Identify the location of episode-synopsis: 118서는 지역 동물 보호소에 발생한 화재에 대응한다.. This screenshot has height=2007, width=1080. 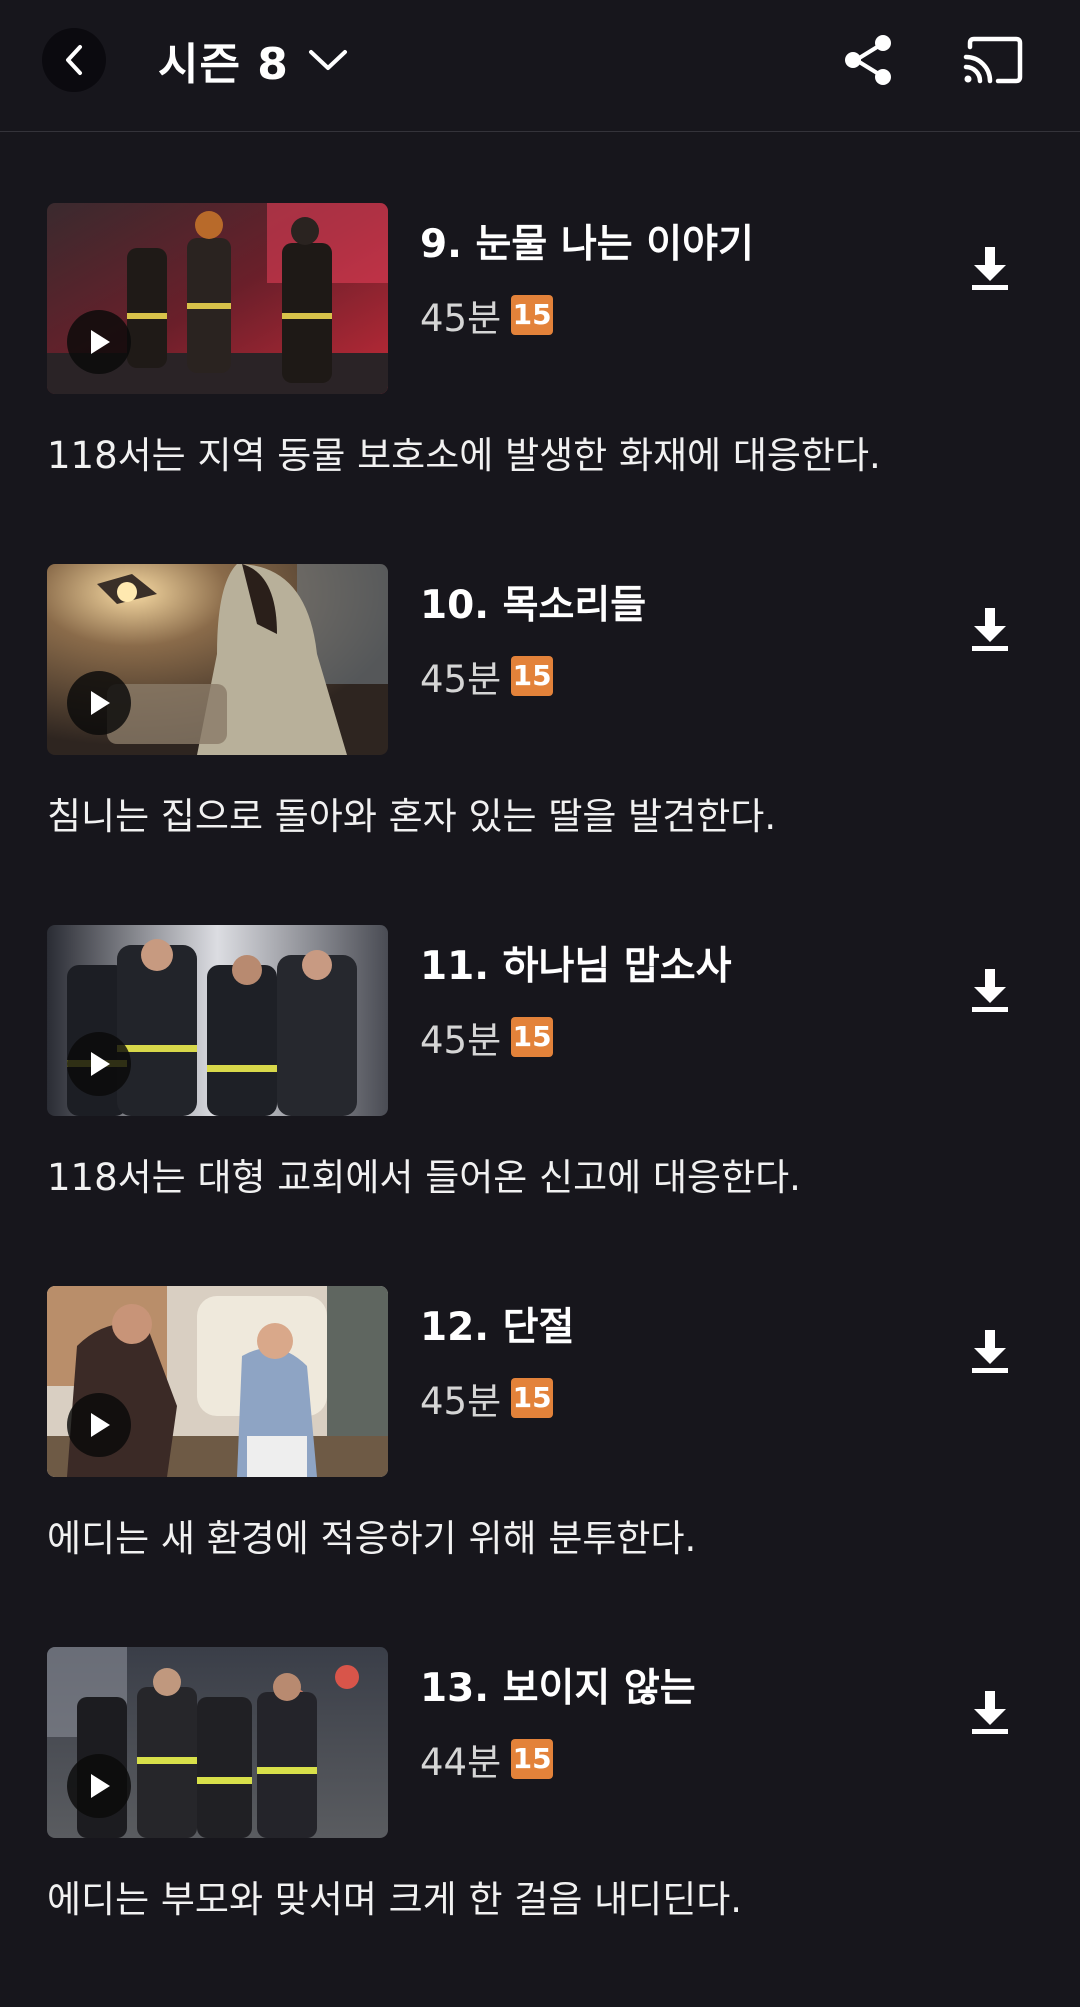
(464, 455).